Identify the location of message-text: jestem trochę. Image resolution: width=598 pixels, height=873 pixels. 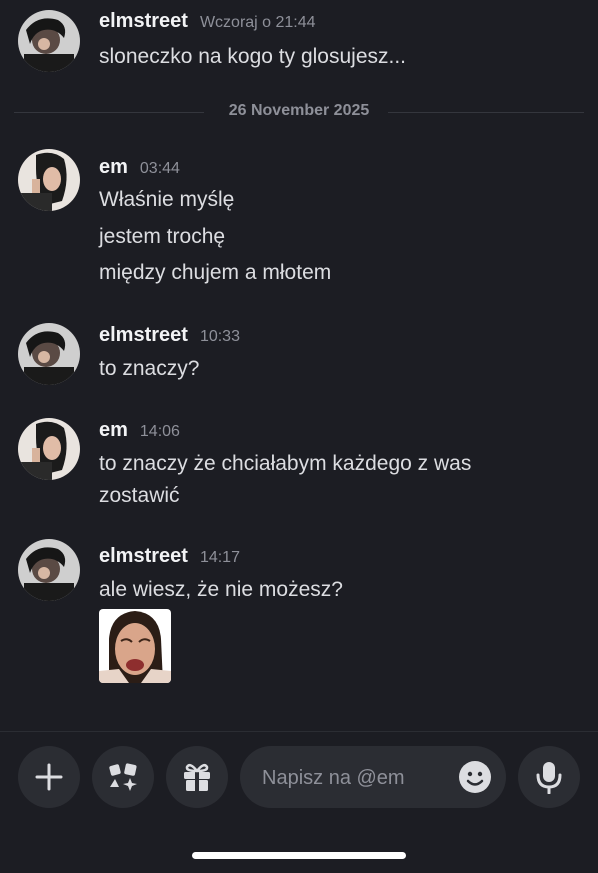
(162, 236).